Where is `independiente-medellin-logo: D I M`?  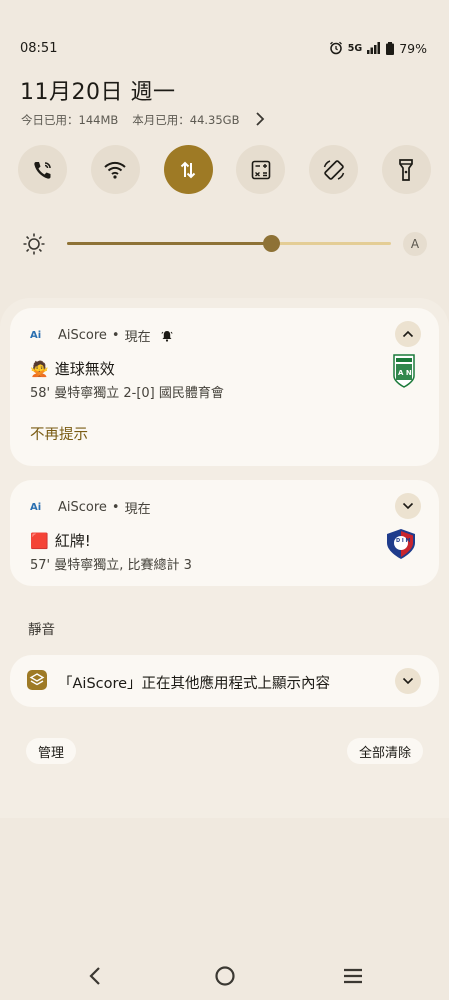
independiente-medellin-logo: D I M is located at coordinates (401, 544).